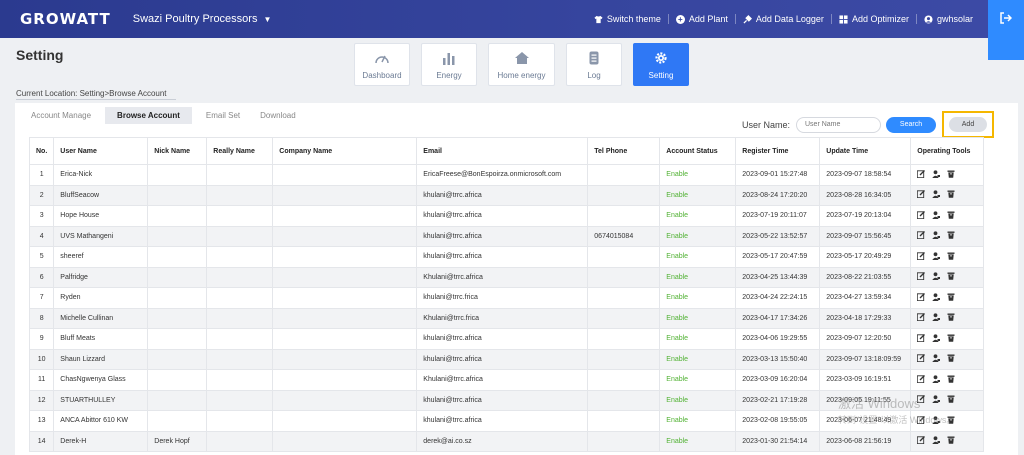 The width and height of the screenshot is (1024, 455). I want to click on tile-setting: Setting, so click(661, 64).